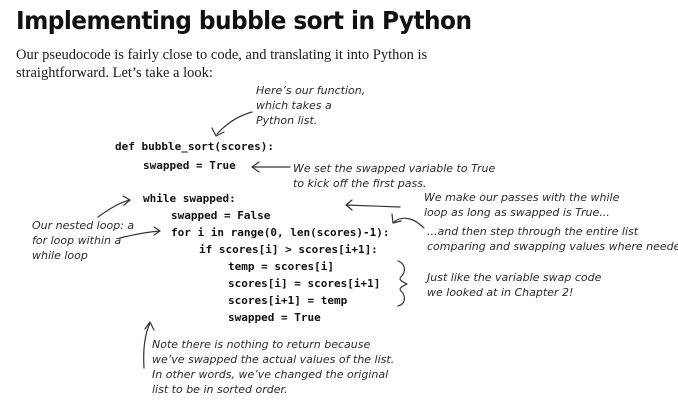 This screenshot has width=678, height=412. Describe the element at coordinates (402, 283) in the screenshot. I see `swap-brace` at that location.